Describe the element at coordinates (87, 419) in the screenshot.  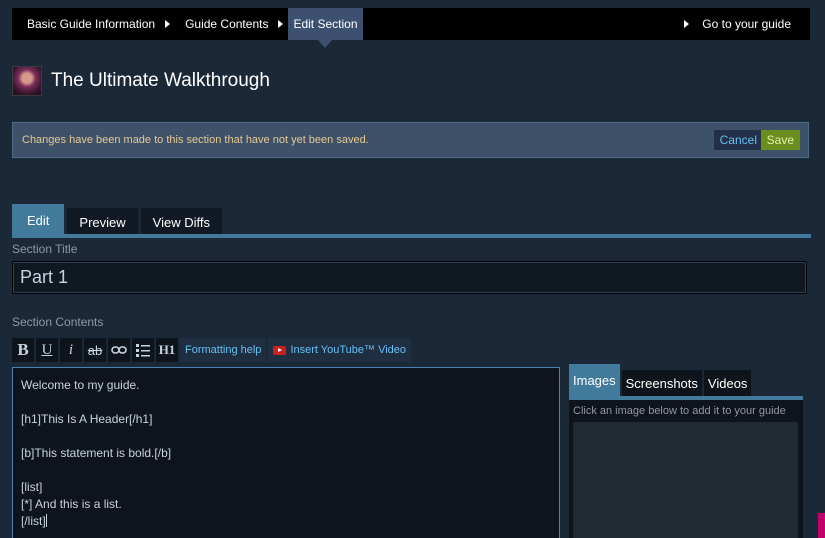
I see `editor-line: [h1]This Is A Header[/h1]` at that location.